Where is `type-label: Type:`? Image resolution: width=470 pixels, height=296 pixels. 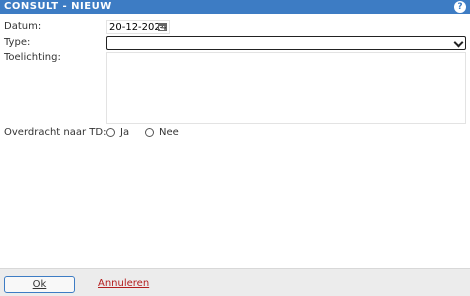 type-label: Type: is located at coordinates (17, 42).